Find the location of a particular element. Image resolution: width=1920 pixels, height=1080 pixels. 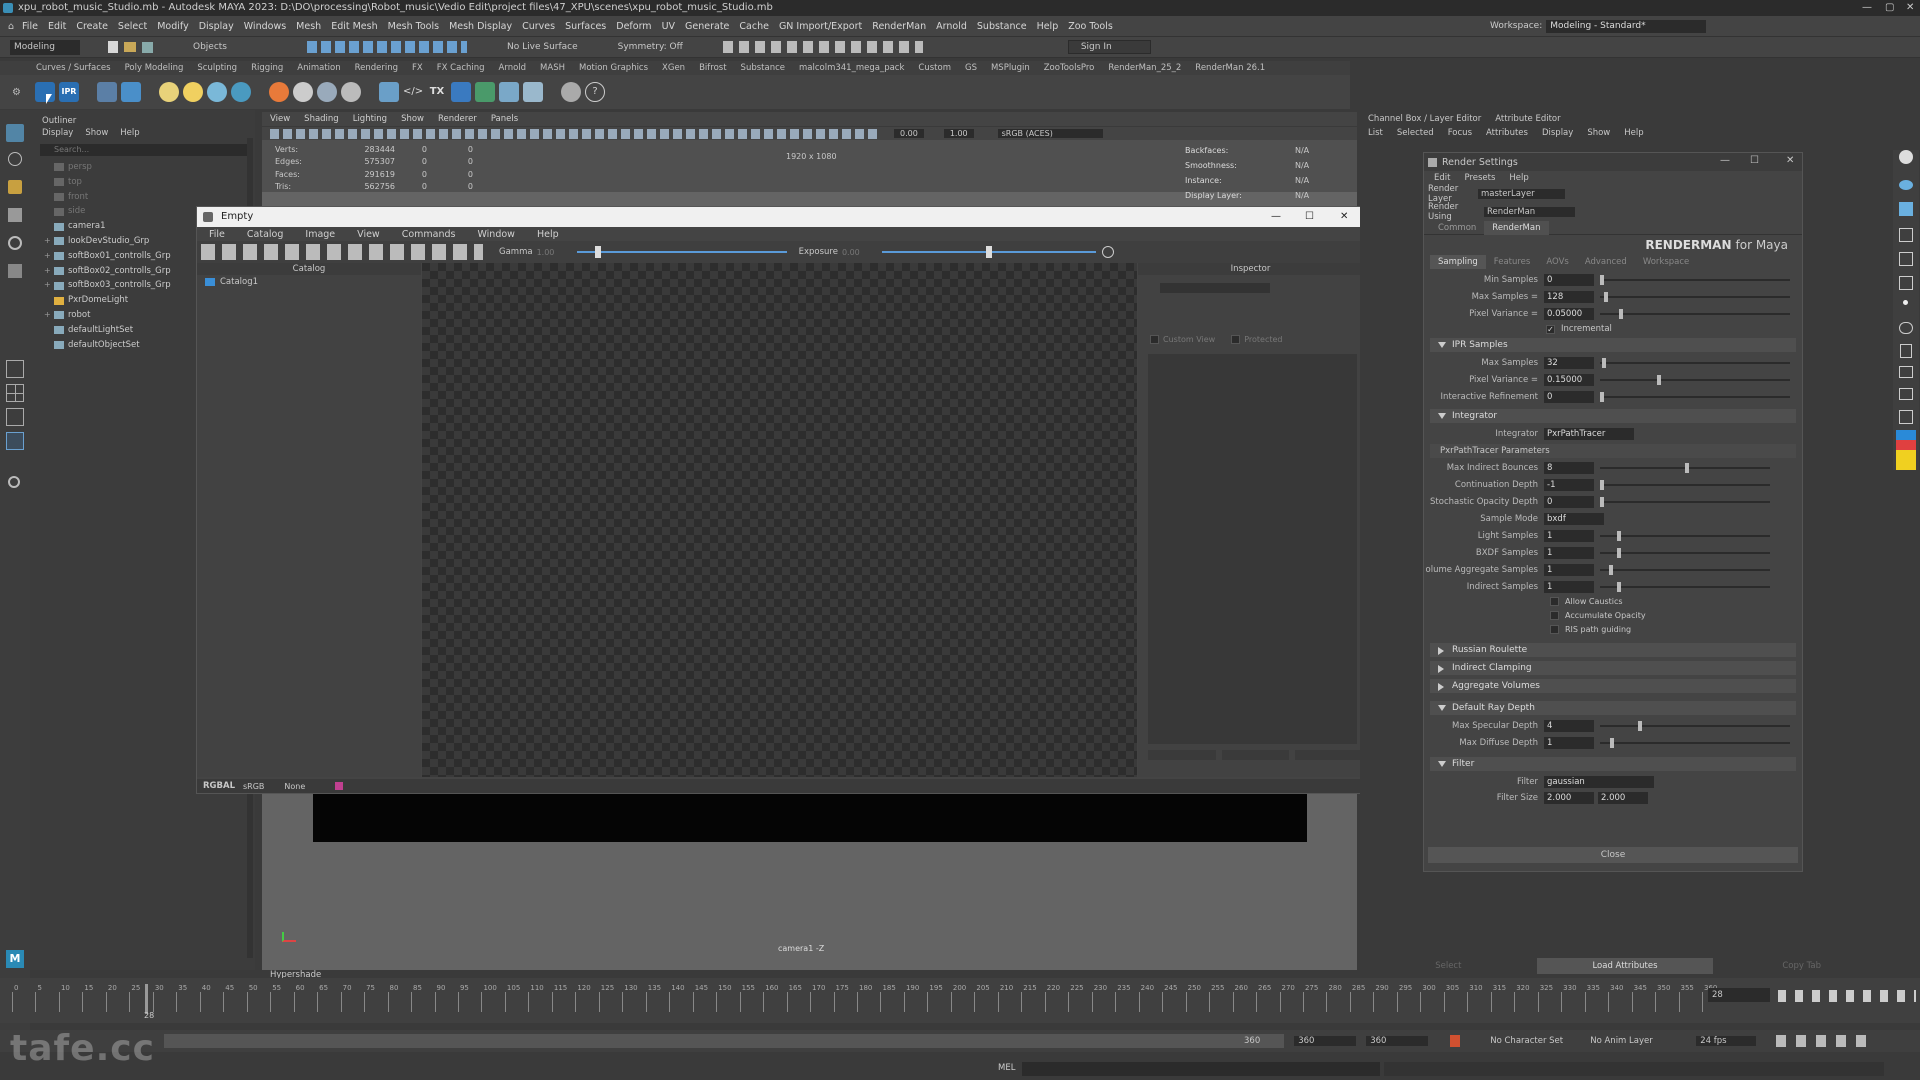

home-icon: ⌂ is located at coordinates (11, 26).